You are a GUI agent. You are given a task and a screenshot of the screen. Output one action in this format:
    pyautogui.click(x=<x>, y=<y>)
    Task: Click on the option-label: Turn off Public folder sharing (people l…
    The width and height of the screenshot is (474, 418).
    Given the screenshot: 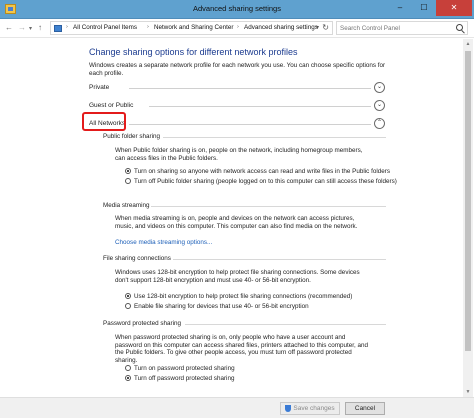 What is the action you would take?
    pyautogui.click(x=265, y=181)
    